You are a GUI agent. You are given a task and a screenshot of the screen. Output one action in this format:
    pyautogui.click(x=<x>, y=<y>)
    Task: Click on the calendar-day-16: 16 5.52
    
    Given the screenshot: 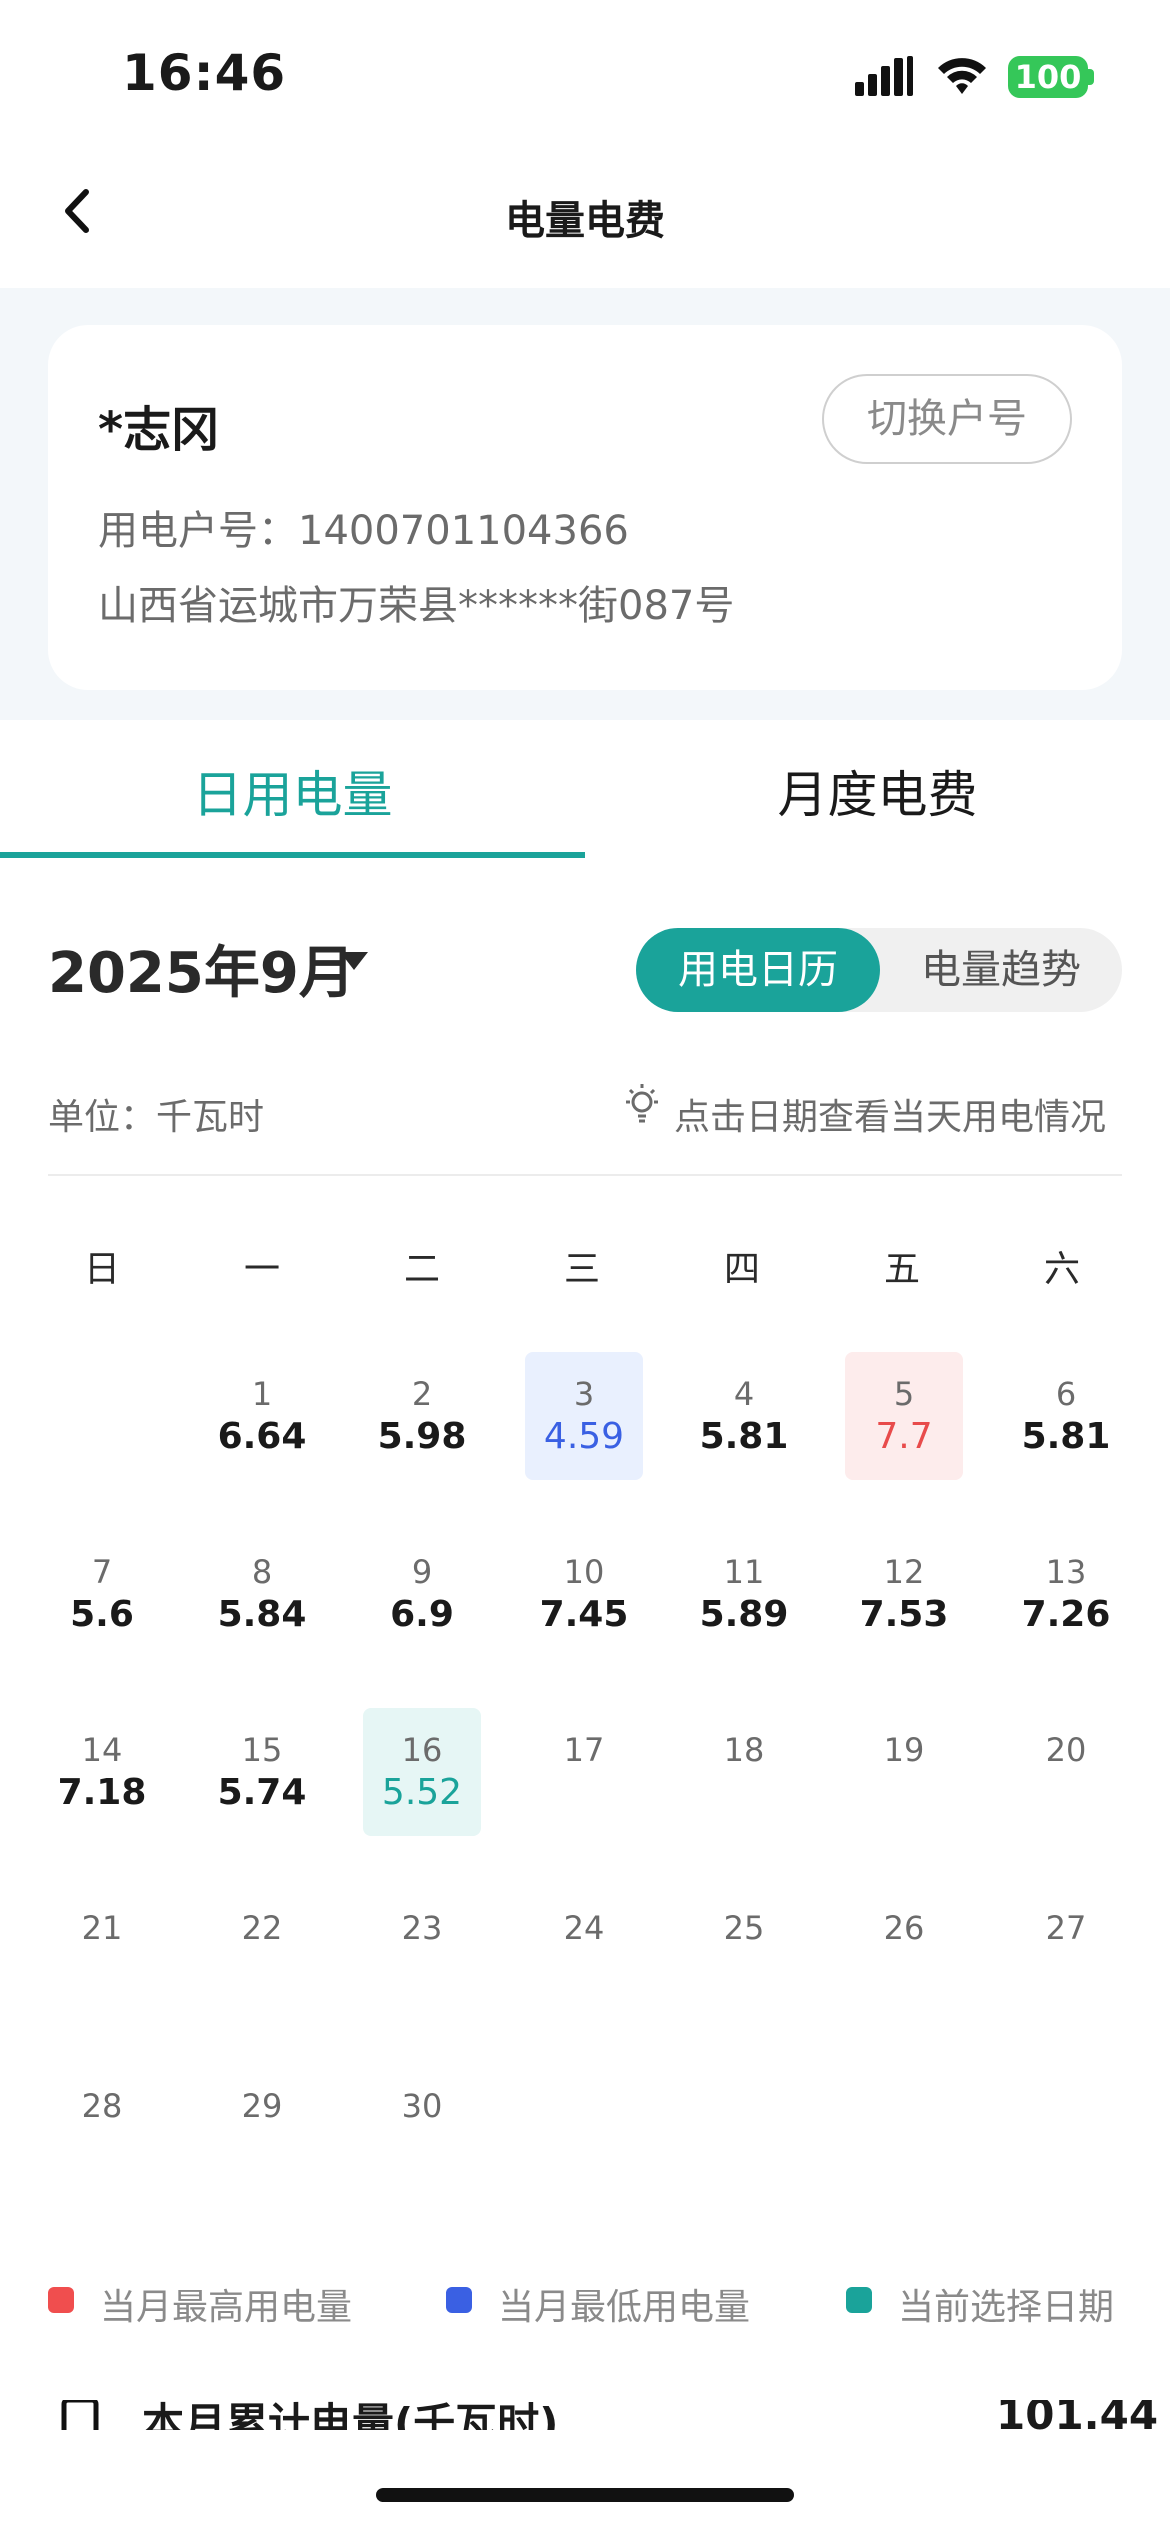 What is the action you would take?
    pyautogui.click(x=422, y=1772)
    